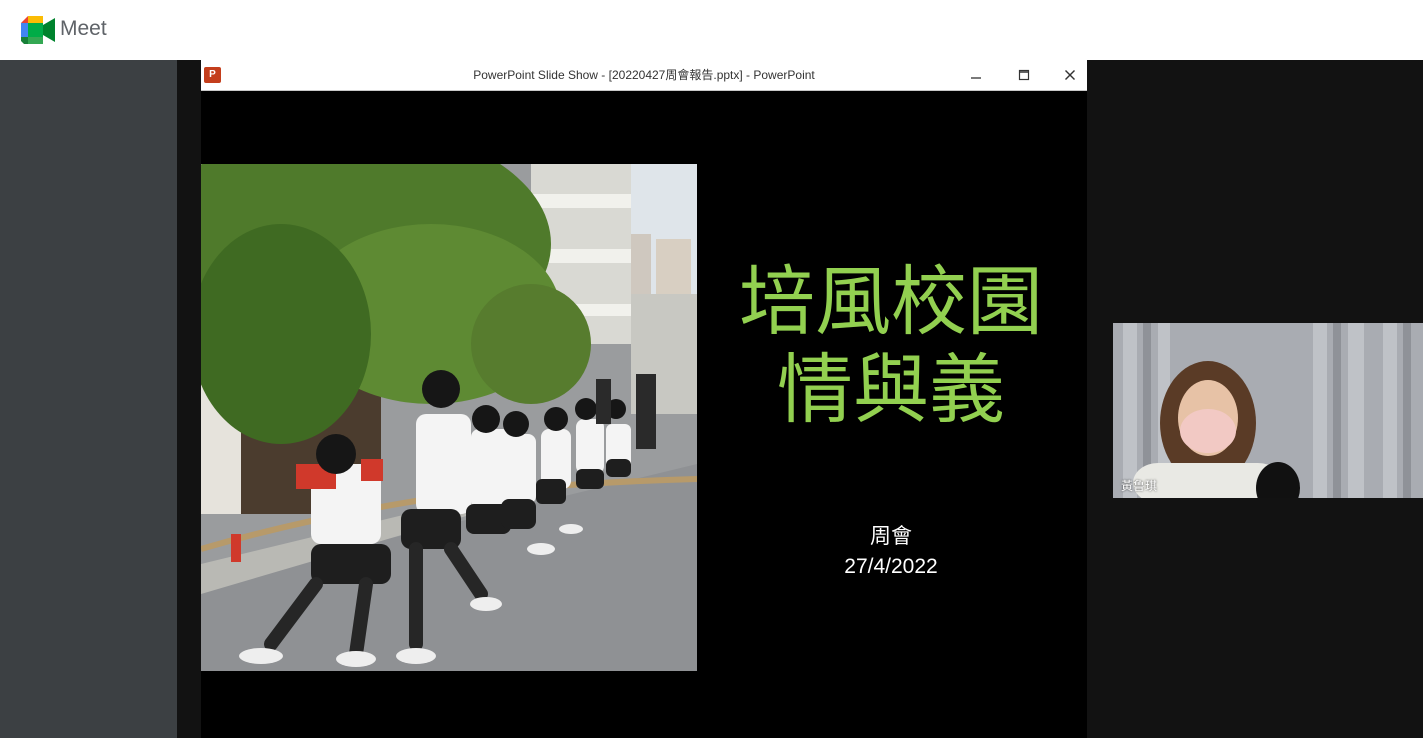  Describe the element at coordinates (711, 30) in the screenshot. I see `meet-header: Meet` at that location.